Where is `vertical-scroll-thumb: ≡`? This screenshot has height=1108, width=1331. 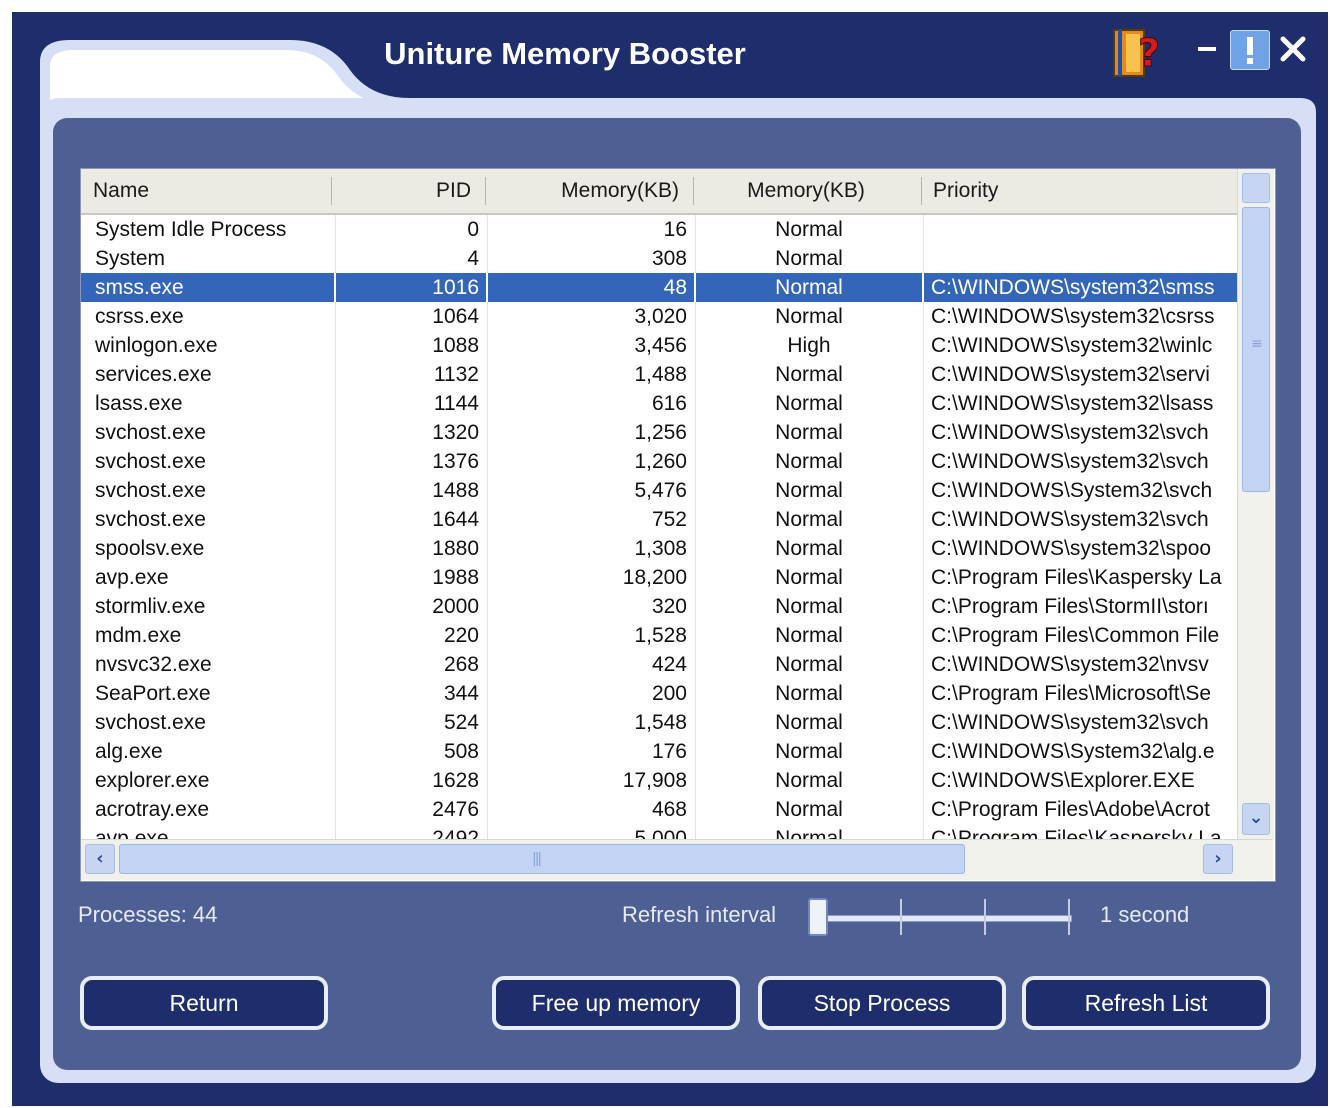
vertical-scroll-thumb: ≡ is located at coordinates (1256, 349).